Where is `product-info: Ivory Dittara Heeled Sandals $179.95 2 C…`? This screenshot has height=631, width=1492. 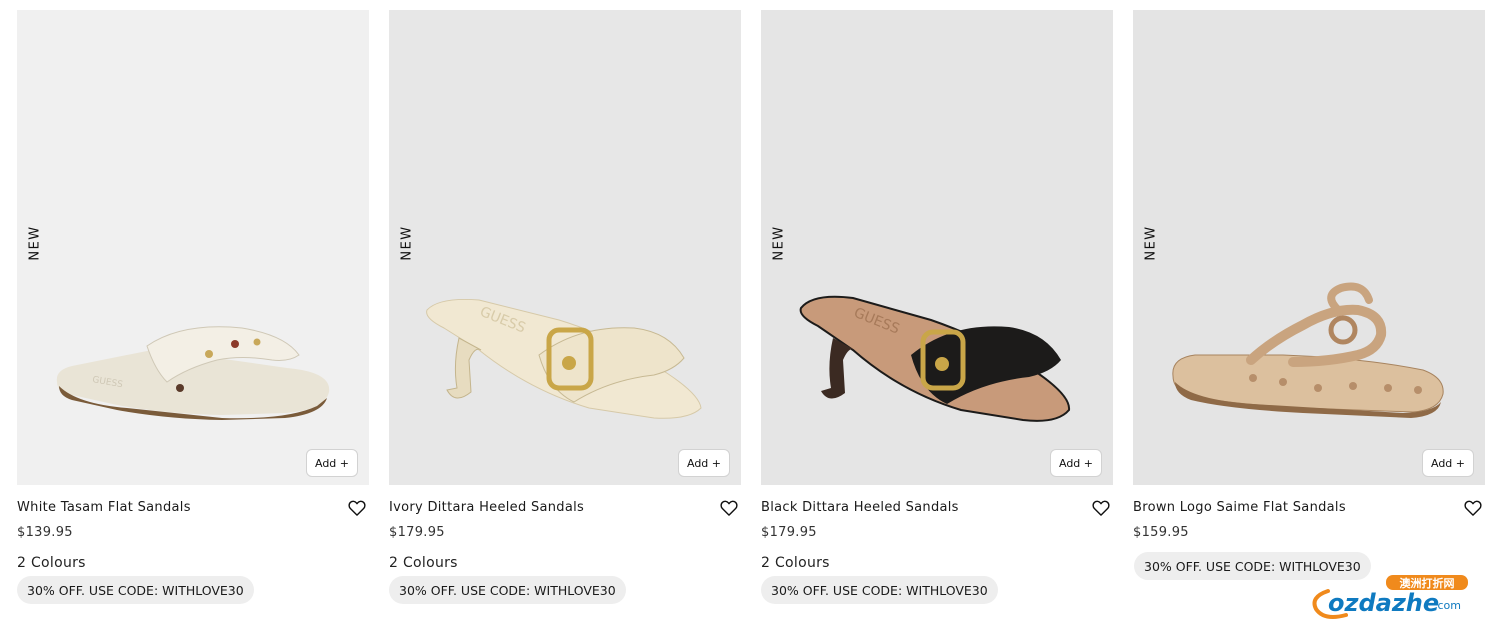
product-info: Ivory Dittara Heeled Sandals $179.95 2 C… is located at coordinates (565, 558).